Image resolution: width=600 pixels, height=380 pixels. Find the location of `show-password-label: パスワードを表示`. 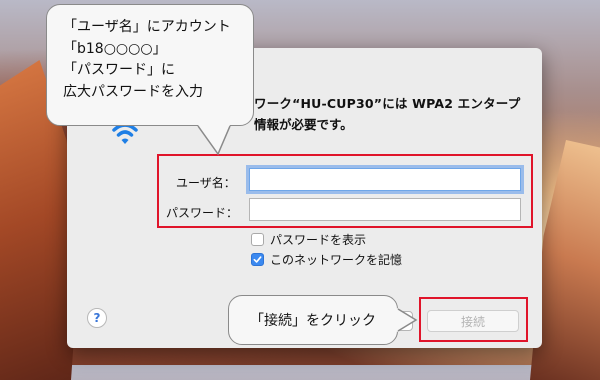

show-password-label: パスワードを表示 is located at coordinates (318, 240).